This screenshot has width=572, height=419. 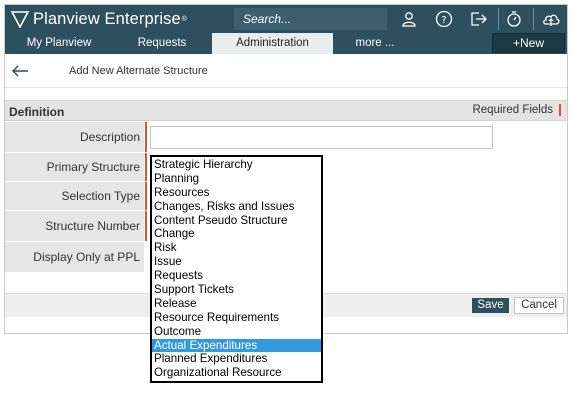 I want to click on dropdown-option: Issue, so click(x=236, y=262).